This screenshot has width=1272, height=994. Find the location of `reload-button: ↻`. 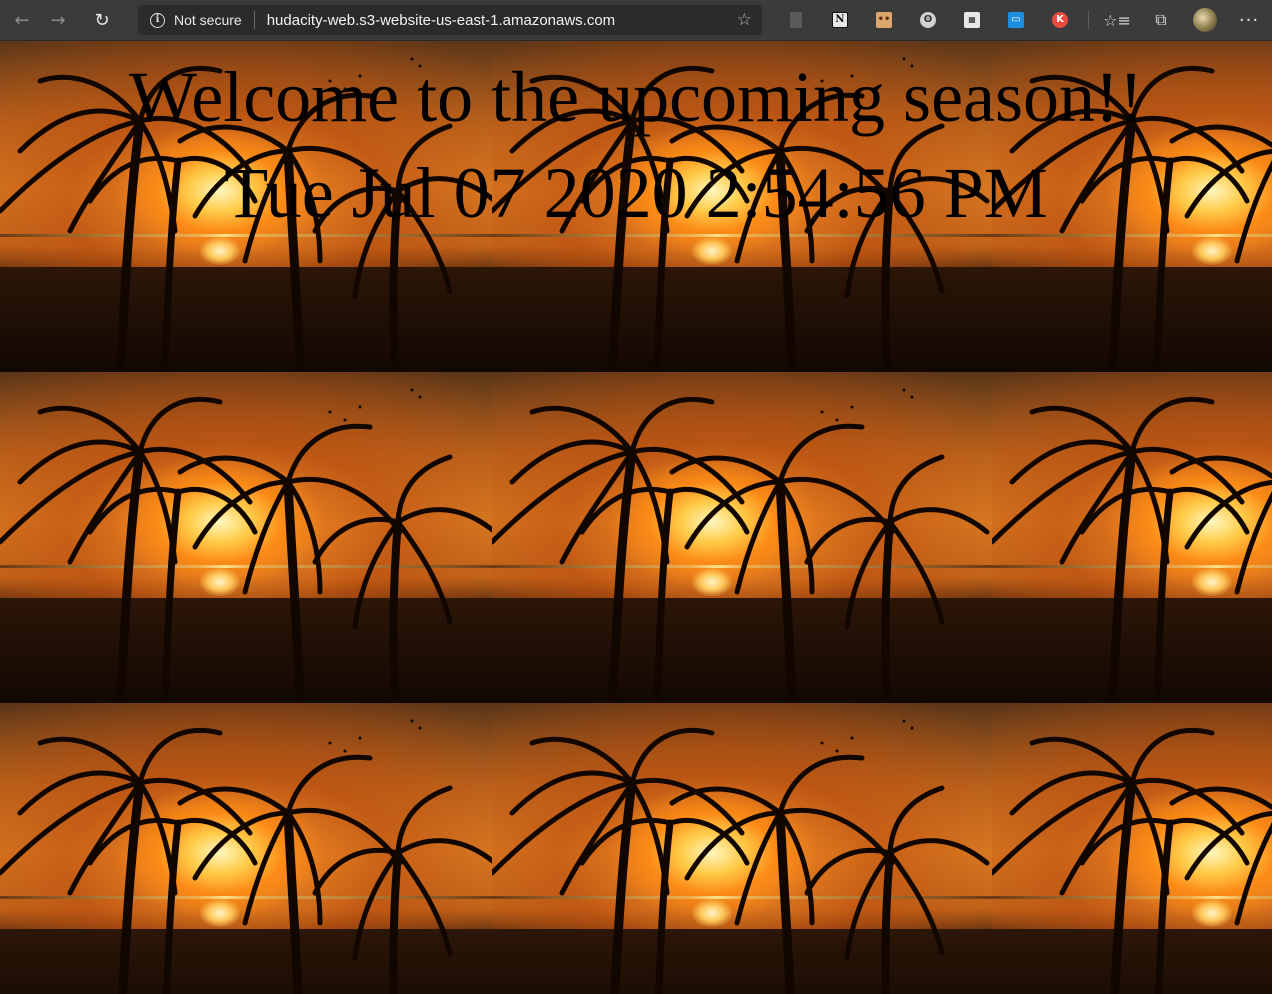

reload-button: ↻ is located at coordinates (102, 20).